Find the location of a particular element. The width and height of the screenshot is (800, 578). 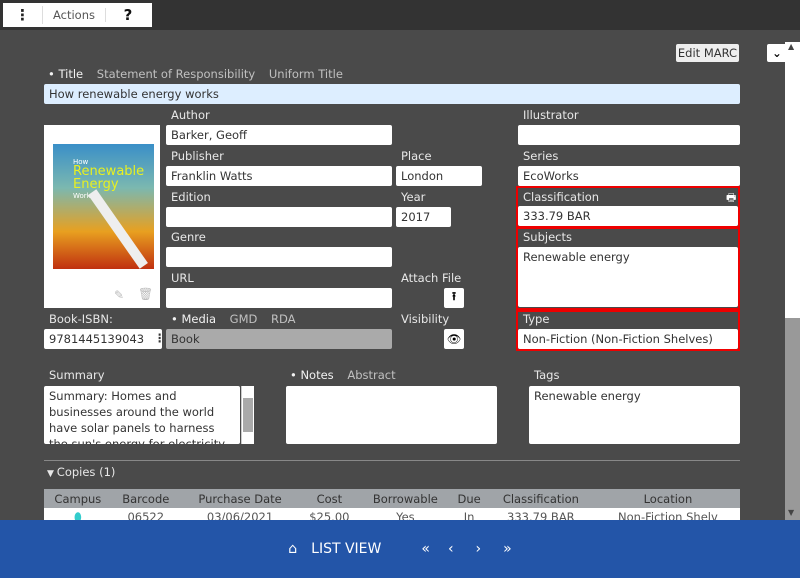

tab-statement-of-responsibility: Statement of Responsibility is located at coordinates (176, 74).